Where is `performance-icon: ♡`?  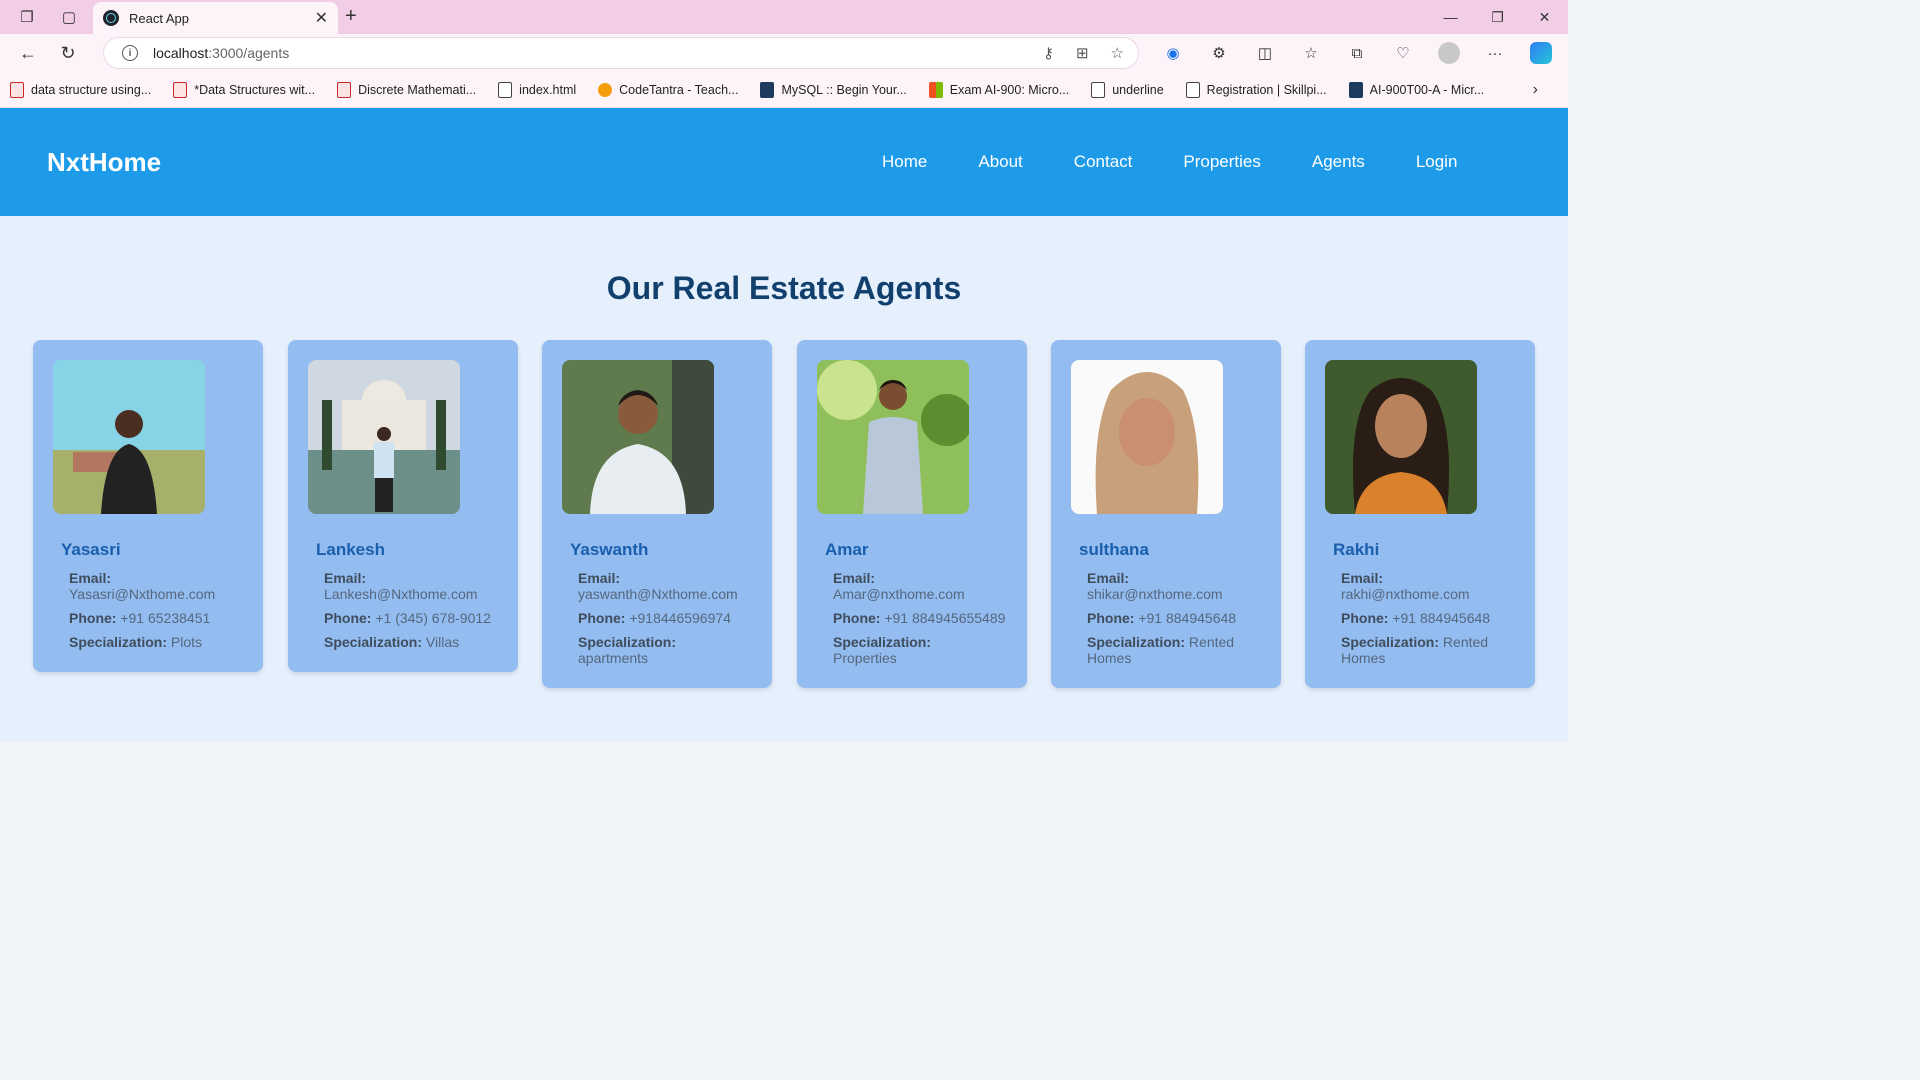
performance-icon: ♡ is located at coordinates (1403, 53).